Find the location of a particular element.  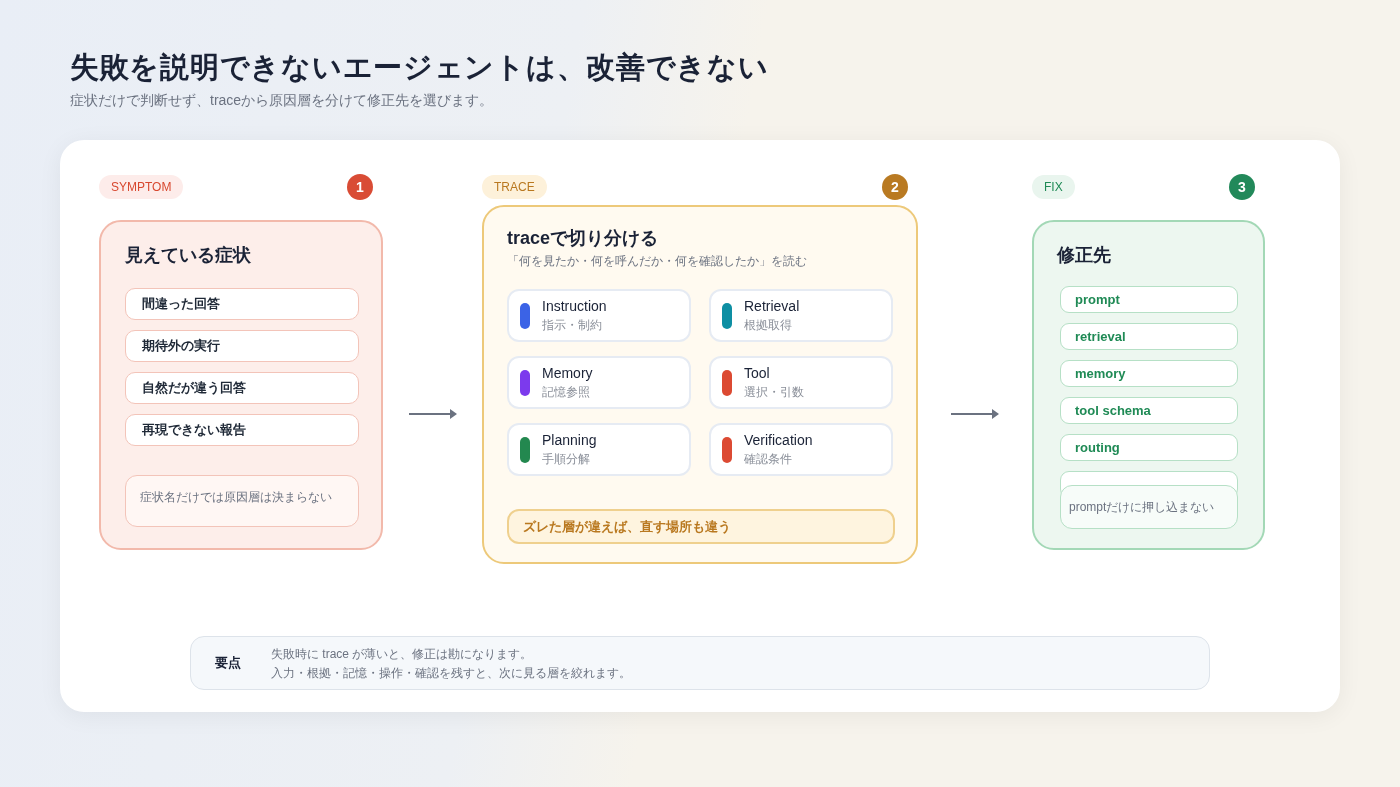

page-subtitle: 症状だけで判断せず、traceから原因層を分けて修正先を選びます。 is located at coordinates (282, 100).